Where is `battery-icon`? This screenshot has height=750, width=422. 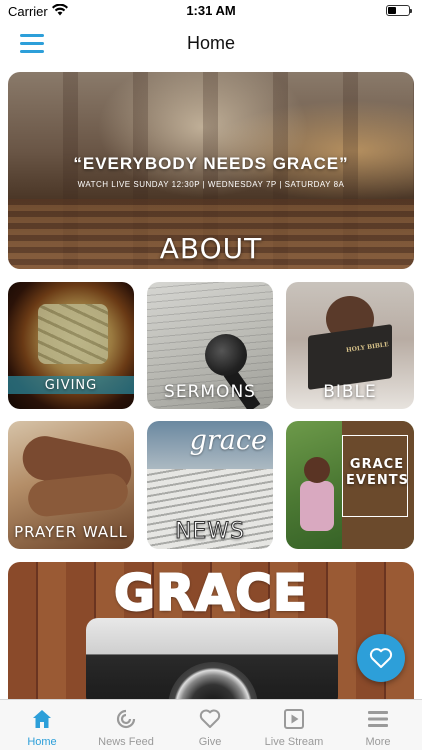
battery-icon is located at coordinates (399, 10).